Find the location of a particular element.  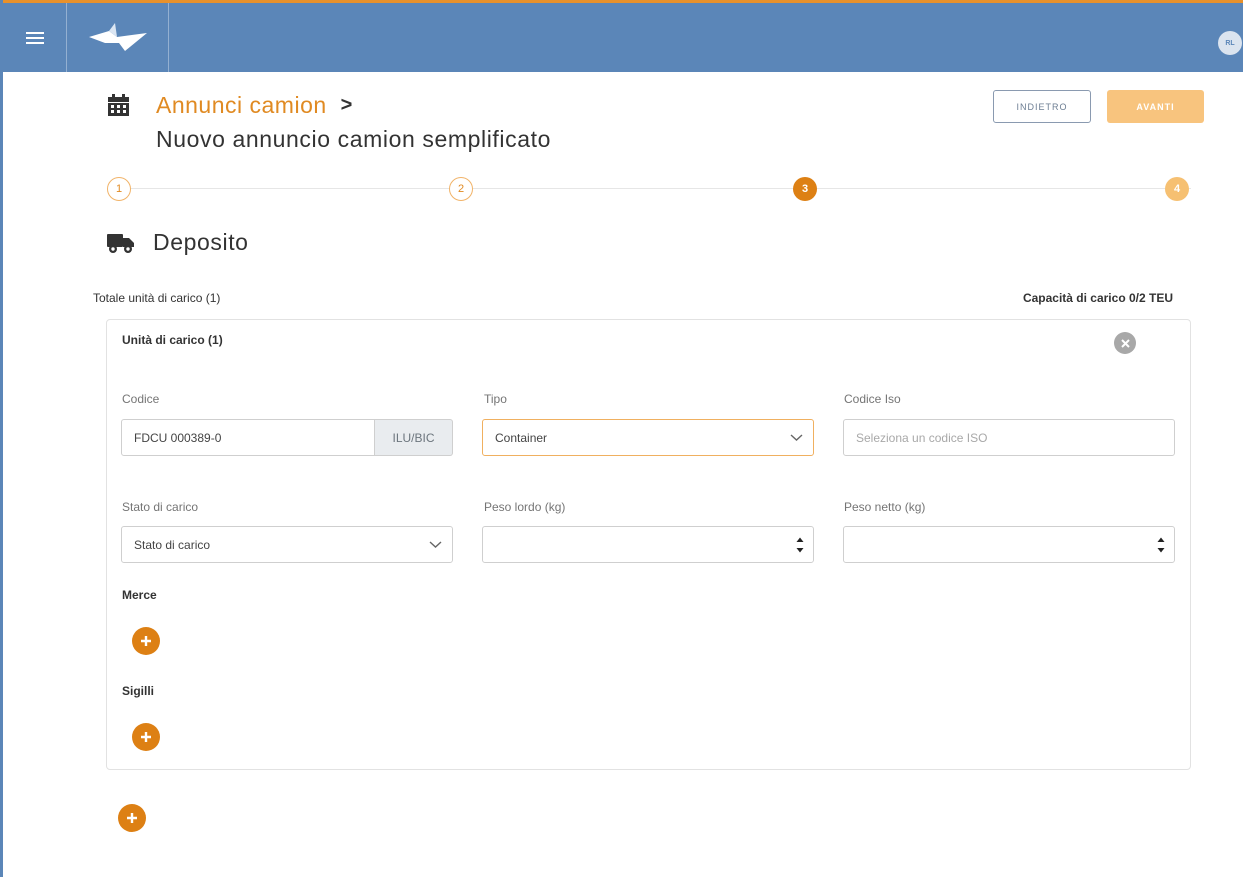

hamburger-menu-button is located at coordinates (35, 37).